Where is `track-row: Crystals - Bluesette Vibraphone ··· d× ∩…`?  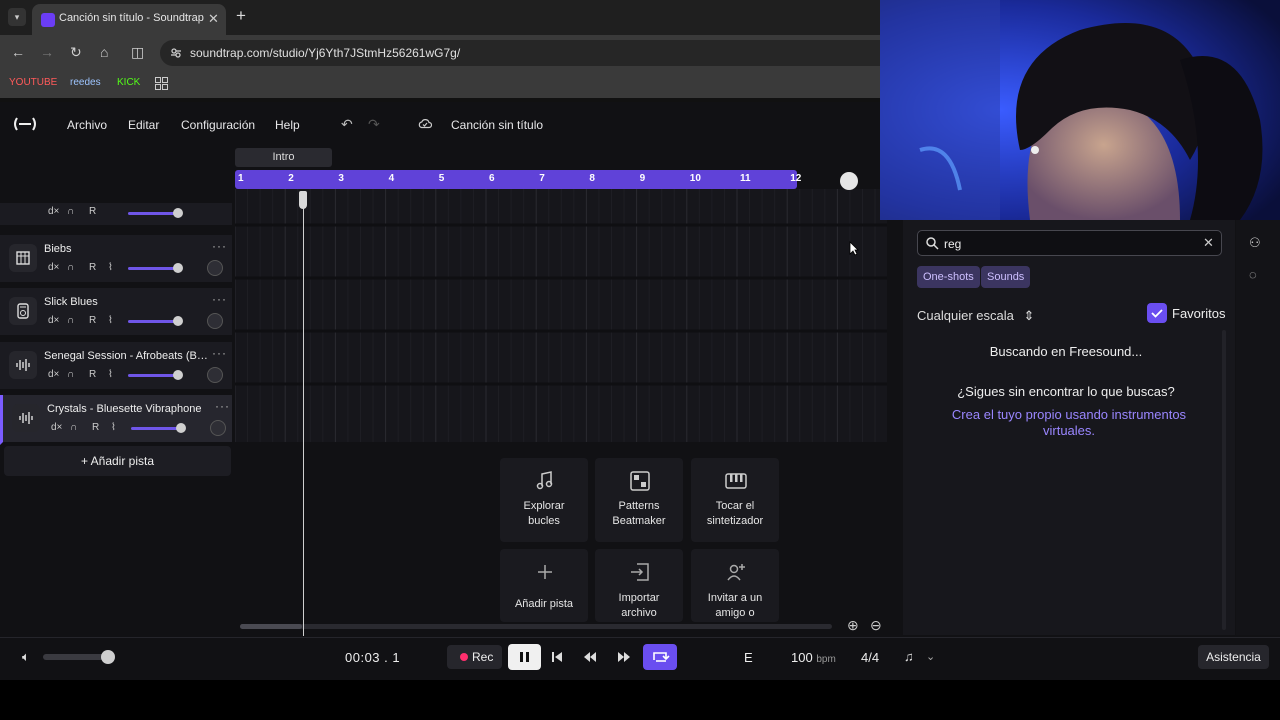
track-row: Crystals - Bluesette Vibraphone ··· d× ∩… is located at coordinates (116, 419).